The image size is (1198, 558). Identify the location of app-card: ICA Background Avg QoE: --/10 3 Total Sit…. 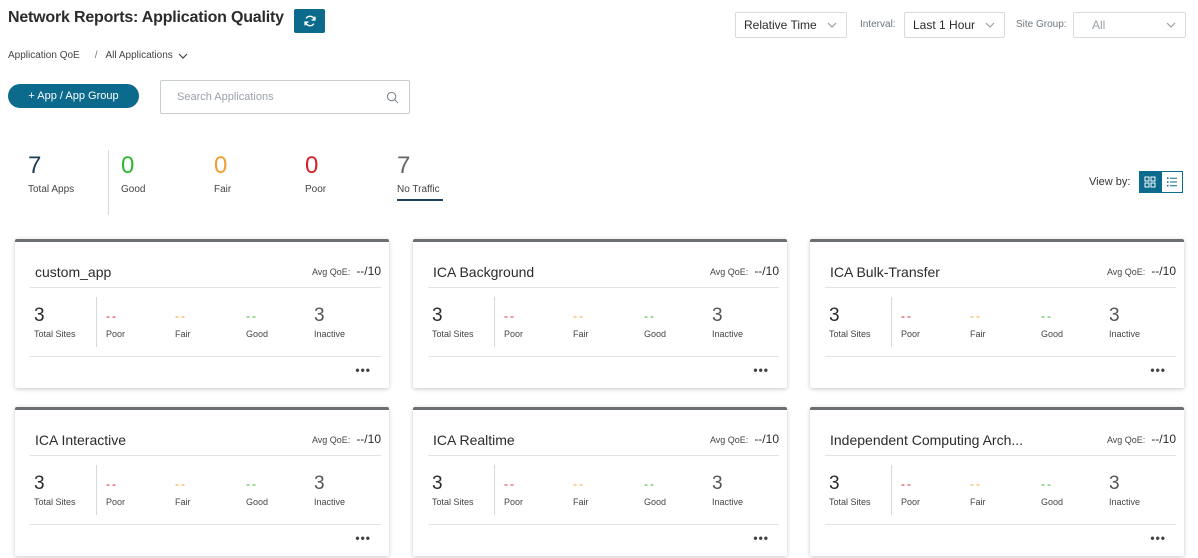
(600, 313).